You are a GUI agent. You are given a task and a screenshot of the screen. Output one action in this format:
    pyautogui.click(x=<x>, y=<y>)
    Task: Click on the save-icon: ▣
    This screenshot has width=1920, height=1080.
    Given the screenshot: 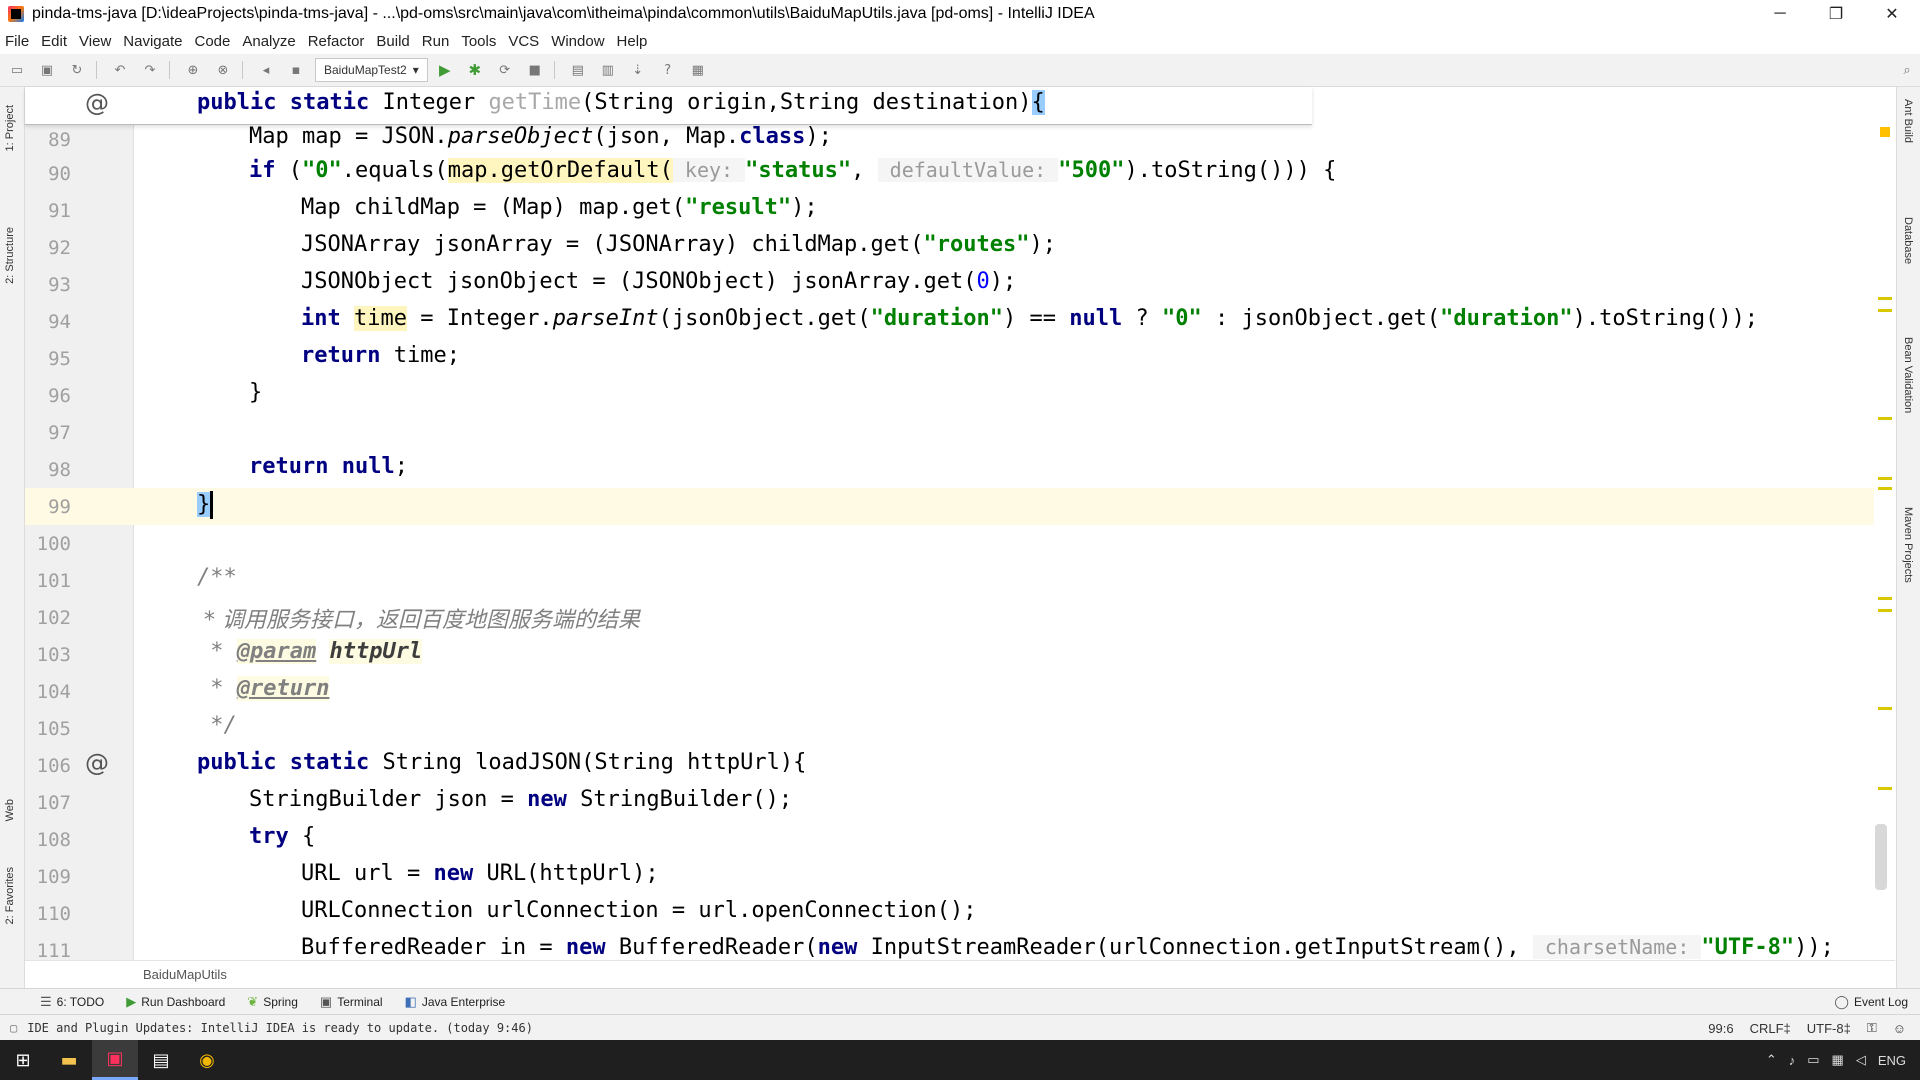 What is the action you would take?
    pyautogui.click(x=47, y=70)
    